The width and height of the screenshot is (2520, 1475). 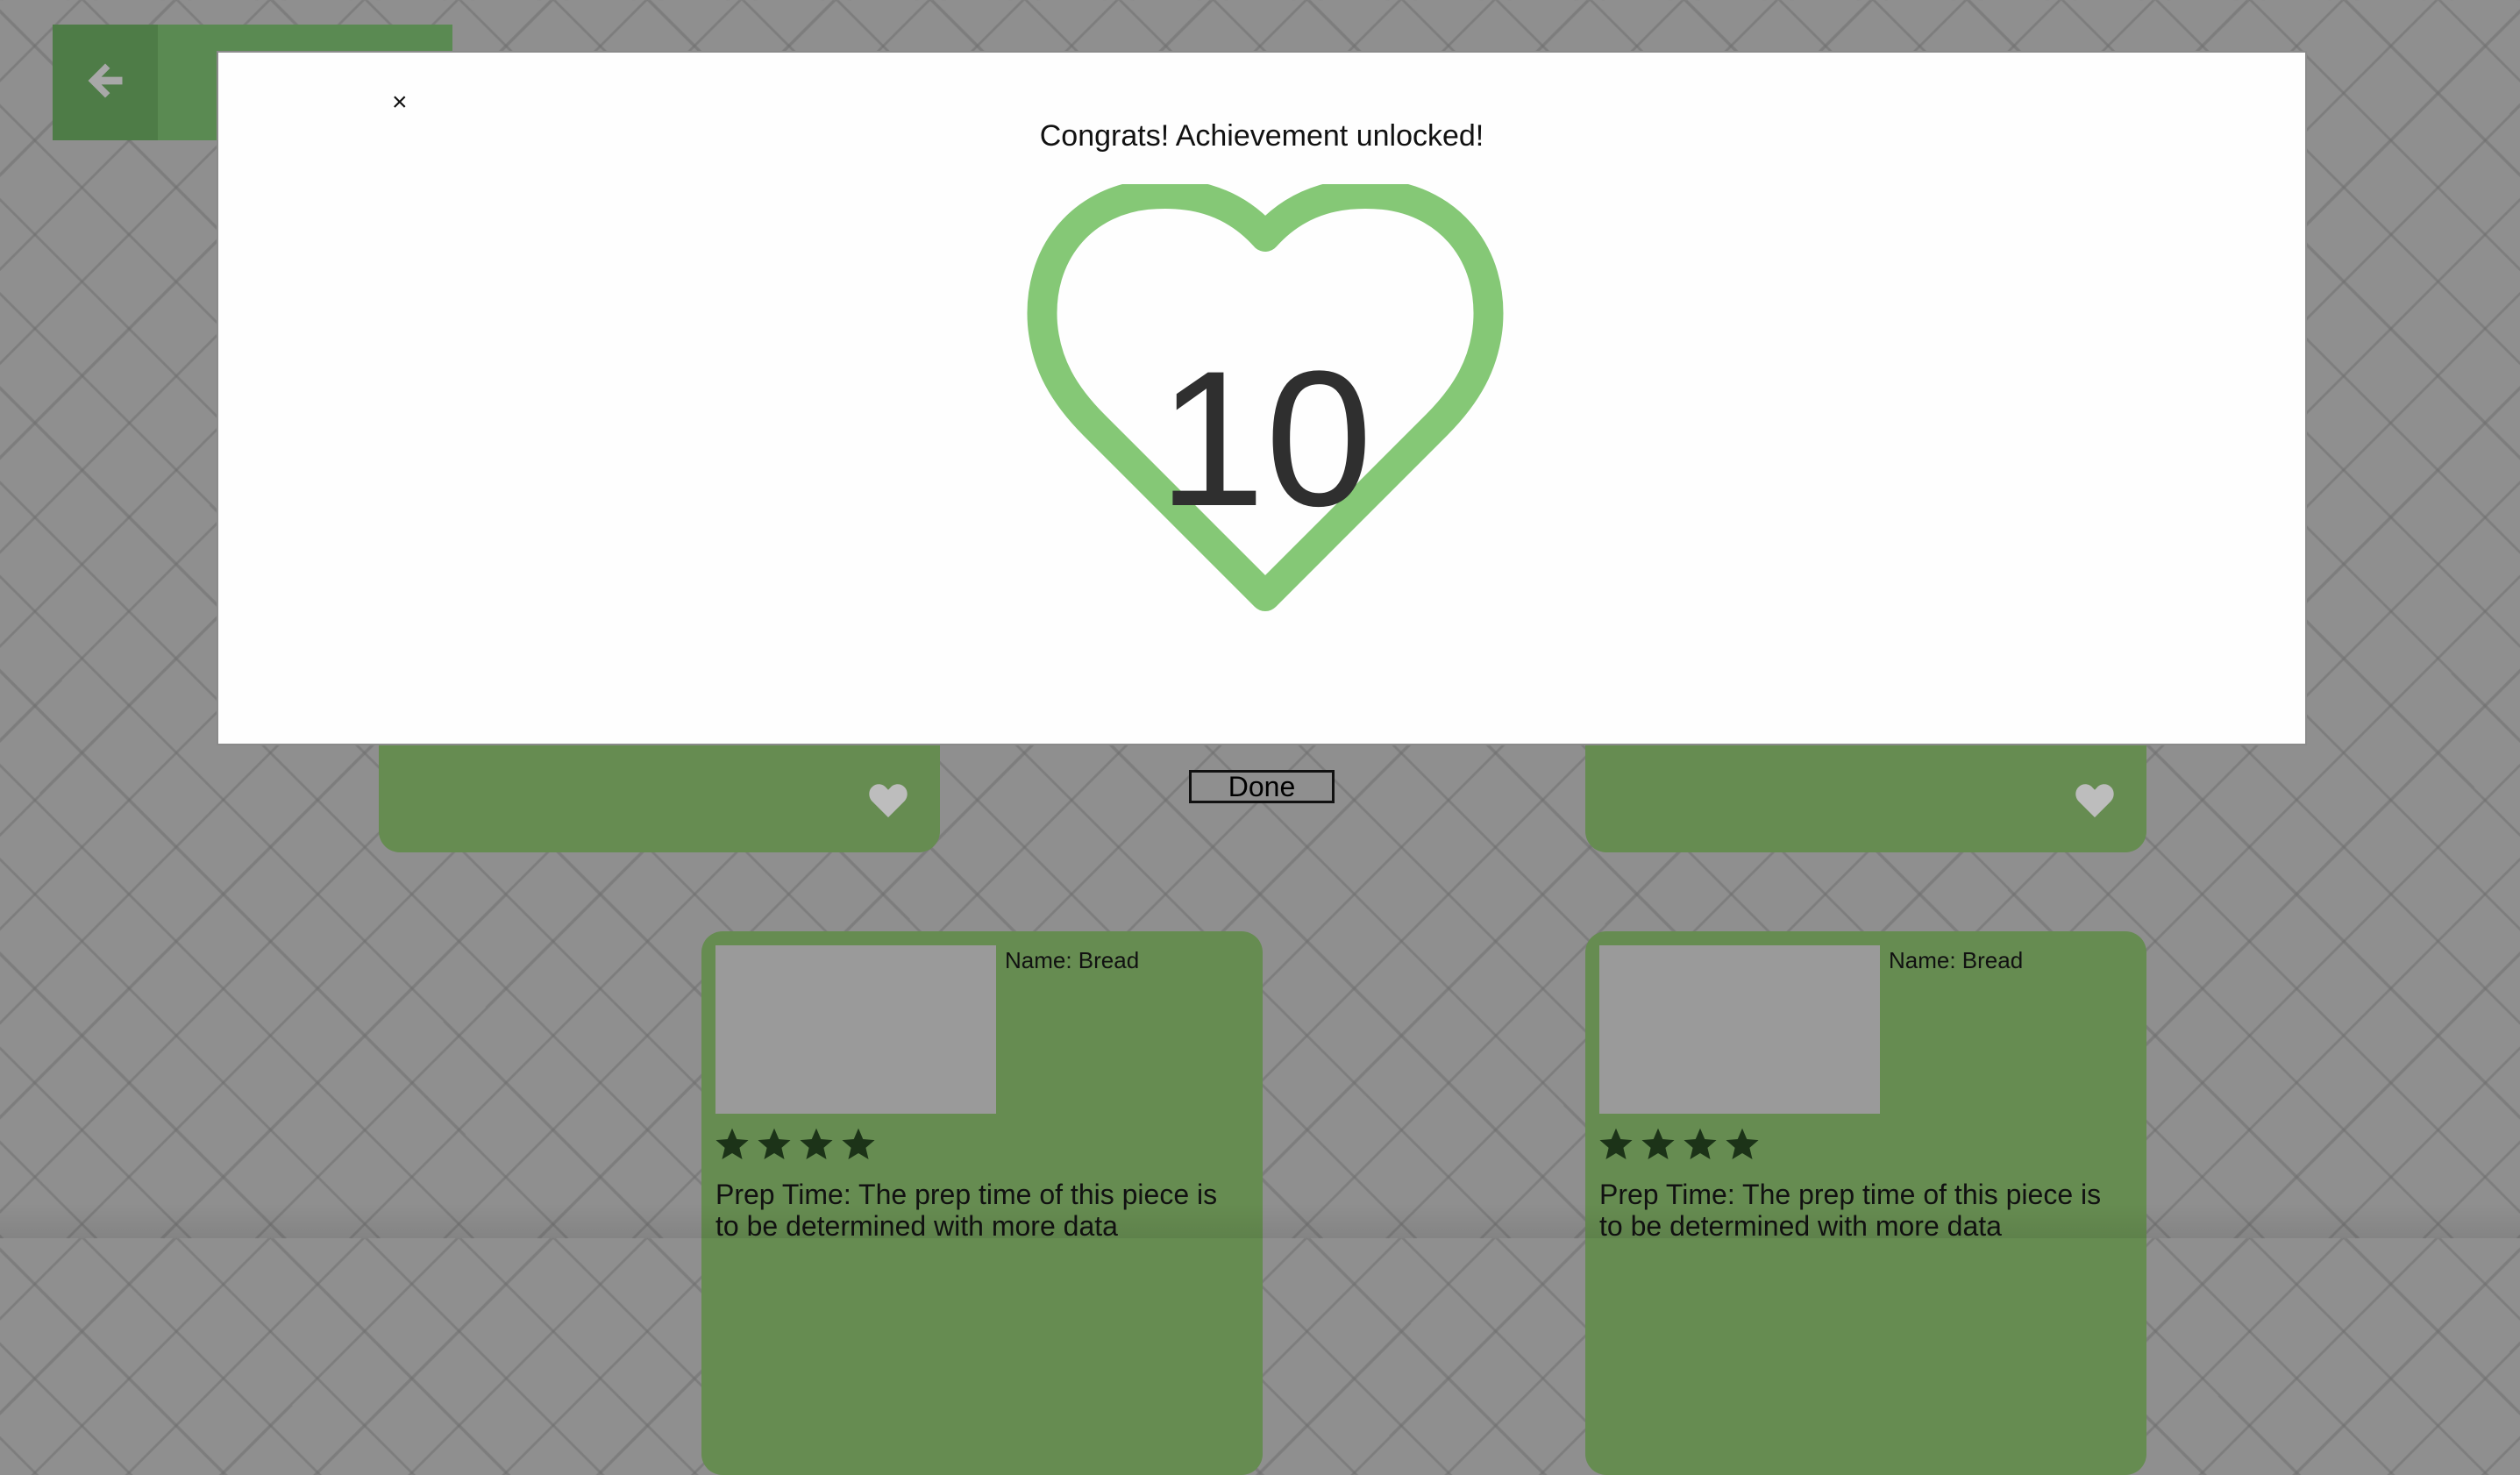 What do you see at coordinates (1265, 438) in the screenshot?
I see `achievement-count: 10` at bounding box center [1265, 438].